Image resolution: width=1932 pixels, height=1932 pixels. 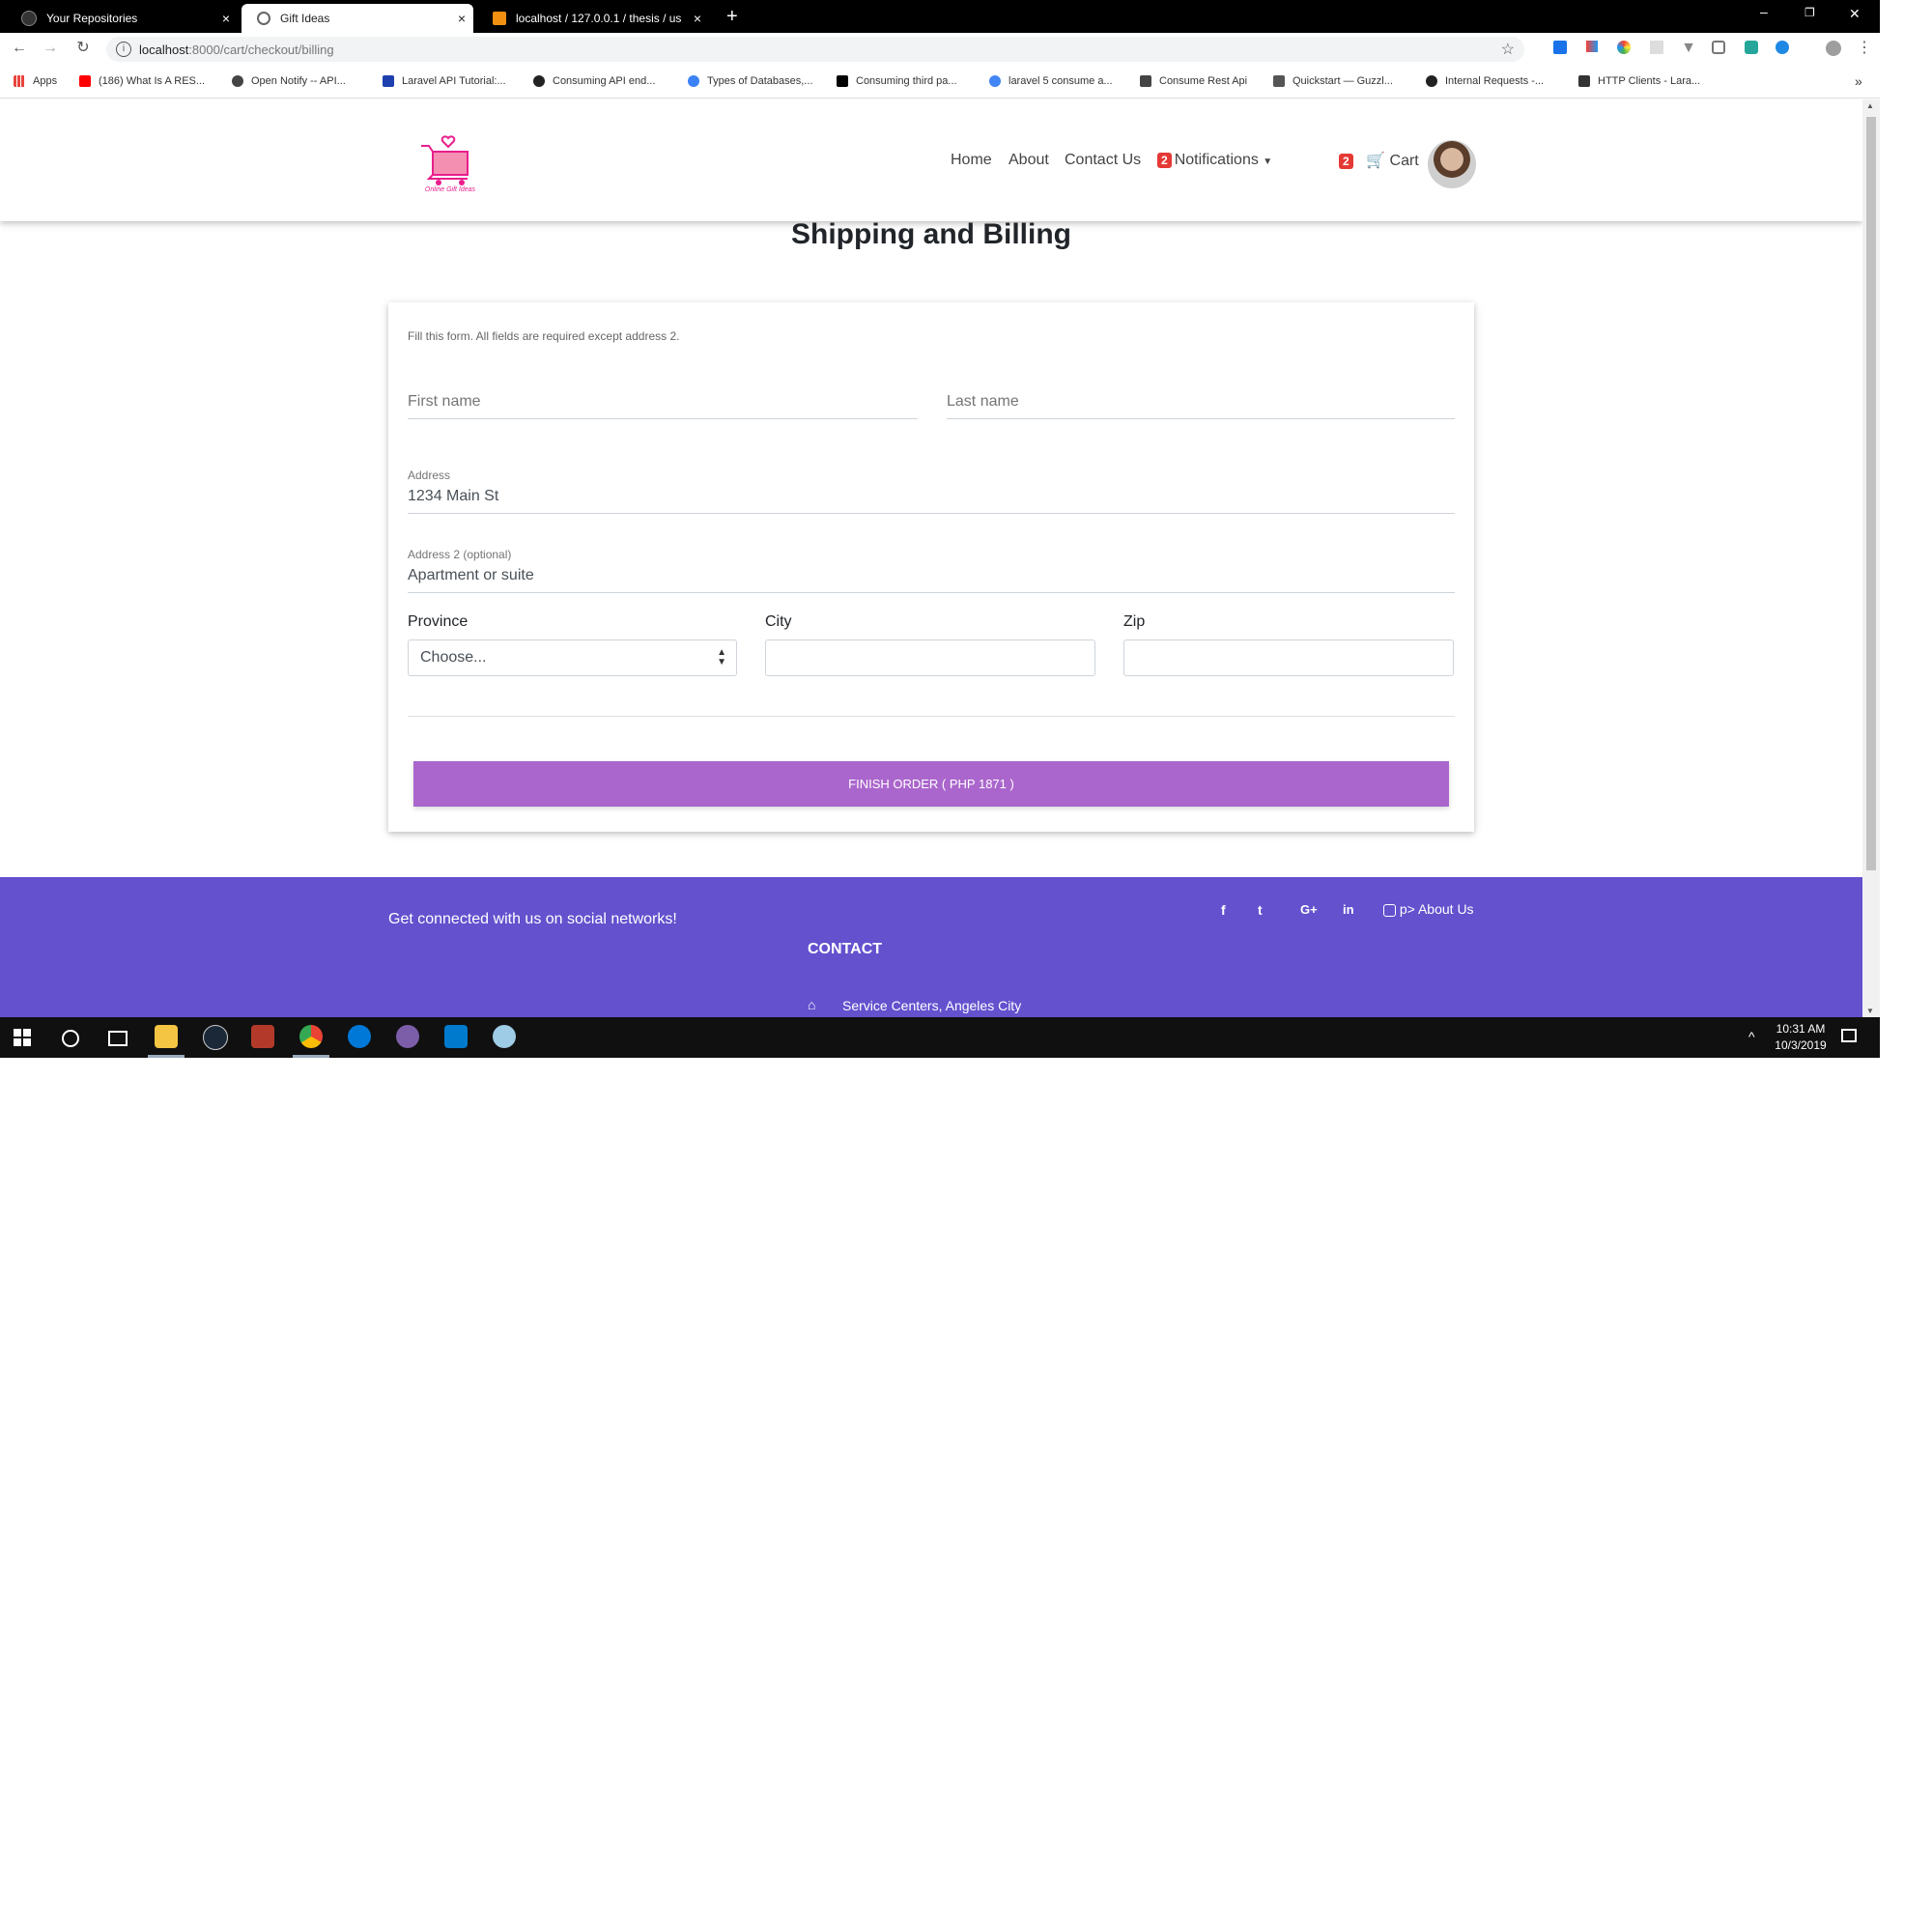 What do you see at coordinates (85, 81) in the screenshot?
I see `youtube-icon` at bounding box center [85, 81].